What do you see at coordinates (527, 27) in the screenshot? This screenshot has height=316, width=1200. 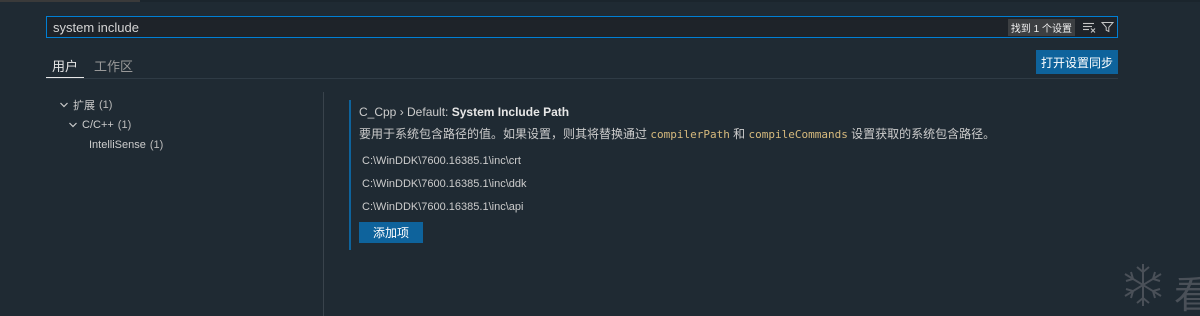 I see `search-input` at bounding box center [527, 27].